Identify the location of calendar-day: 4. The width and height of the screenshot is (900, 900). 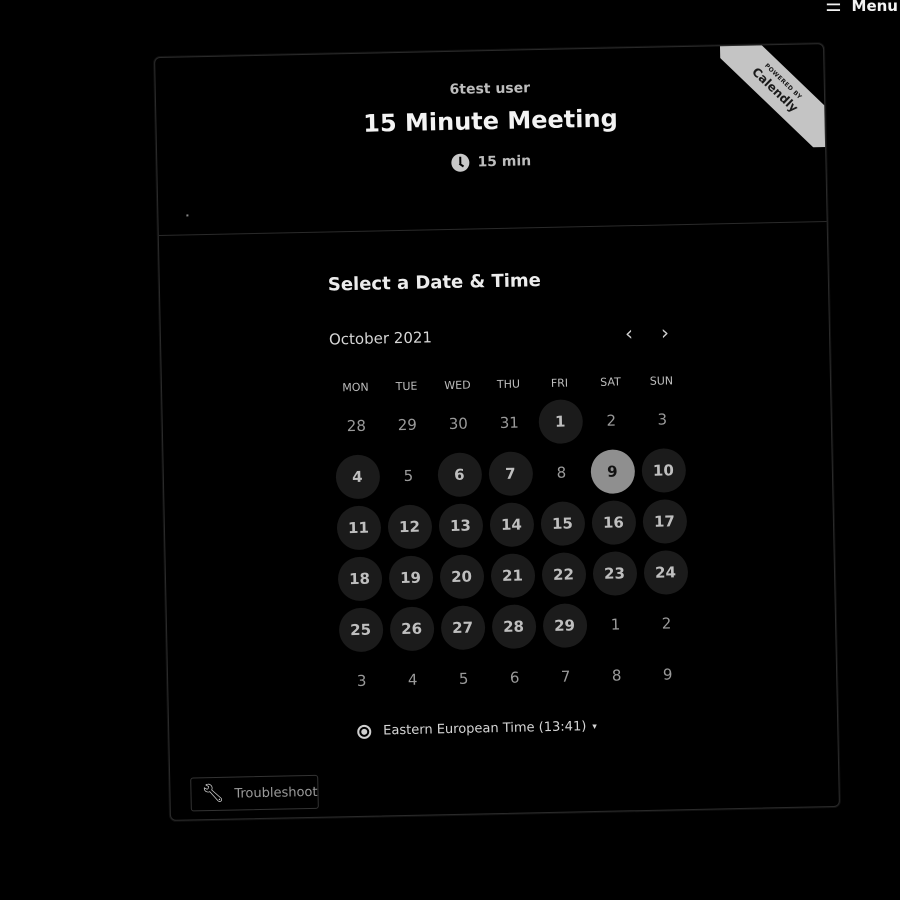
(413, 679).